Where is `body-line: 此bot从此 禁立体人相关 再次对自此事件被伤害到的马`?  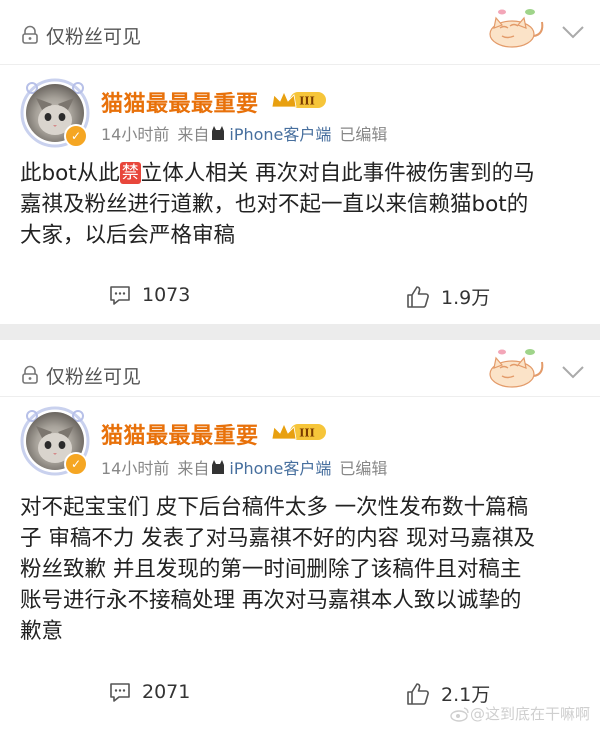
body-line: 此bot从此 禁立体人相关 再次对自此事件被伤害到的马 is located at coordinates (303, 173).